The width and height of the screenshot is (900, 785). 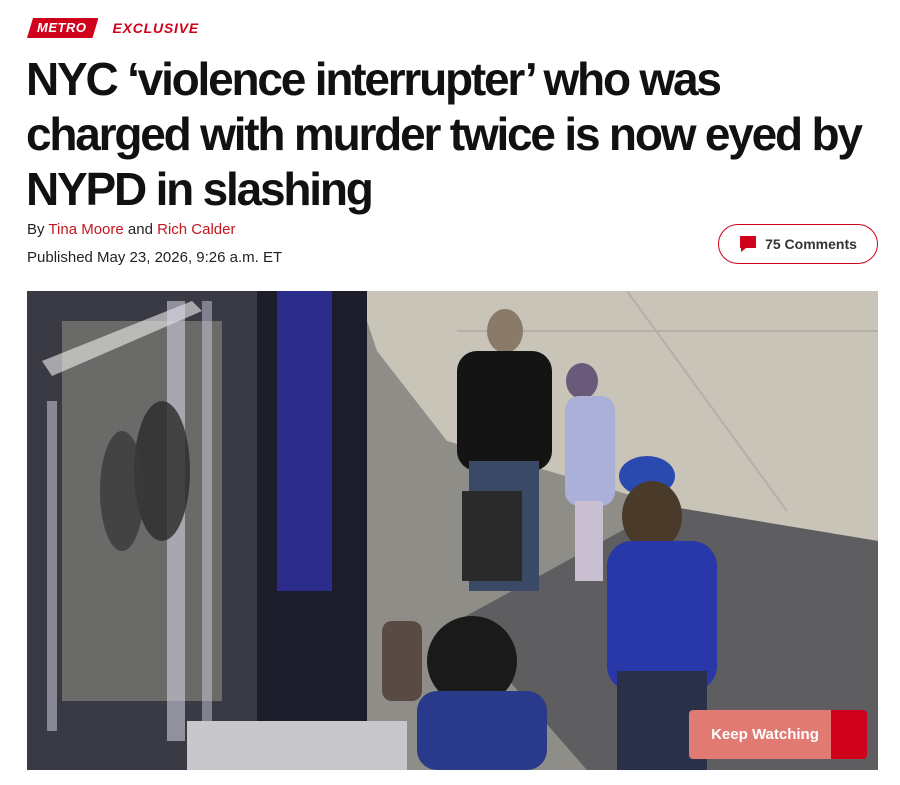 What do you see at coordinates (85, 229) in the screenshot?
I see `author-link-tina-moore: Tina Moore` at bounding box center [85, 229].